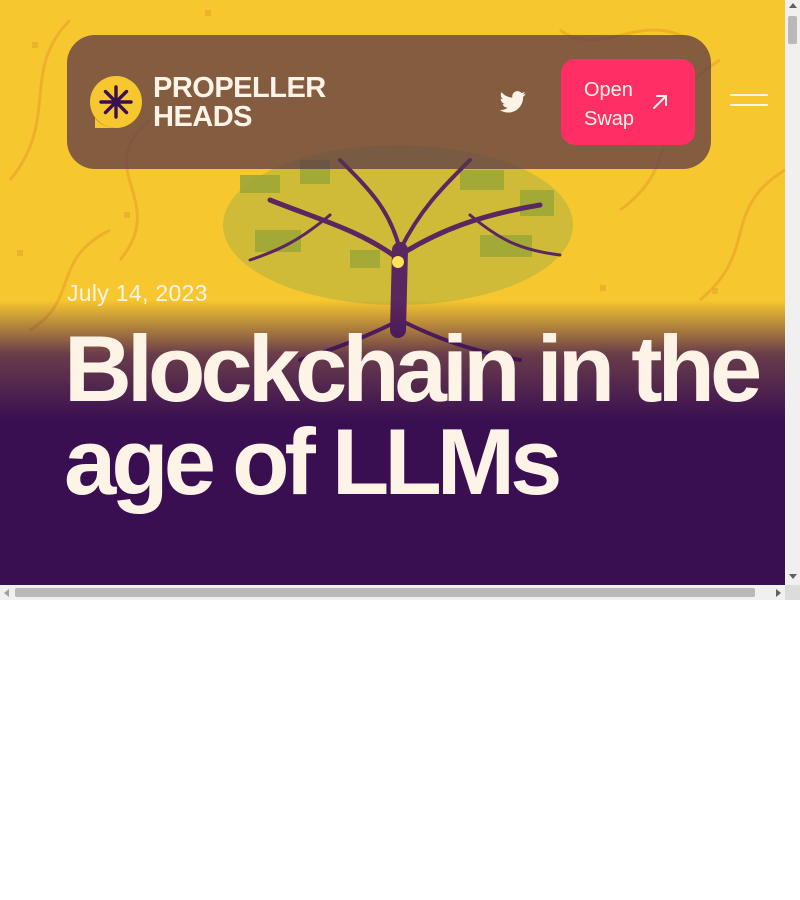 The image size is (800, 900). I want to click on menu-line-bottom, so click(749, 105).